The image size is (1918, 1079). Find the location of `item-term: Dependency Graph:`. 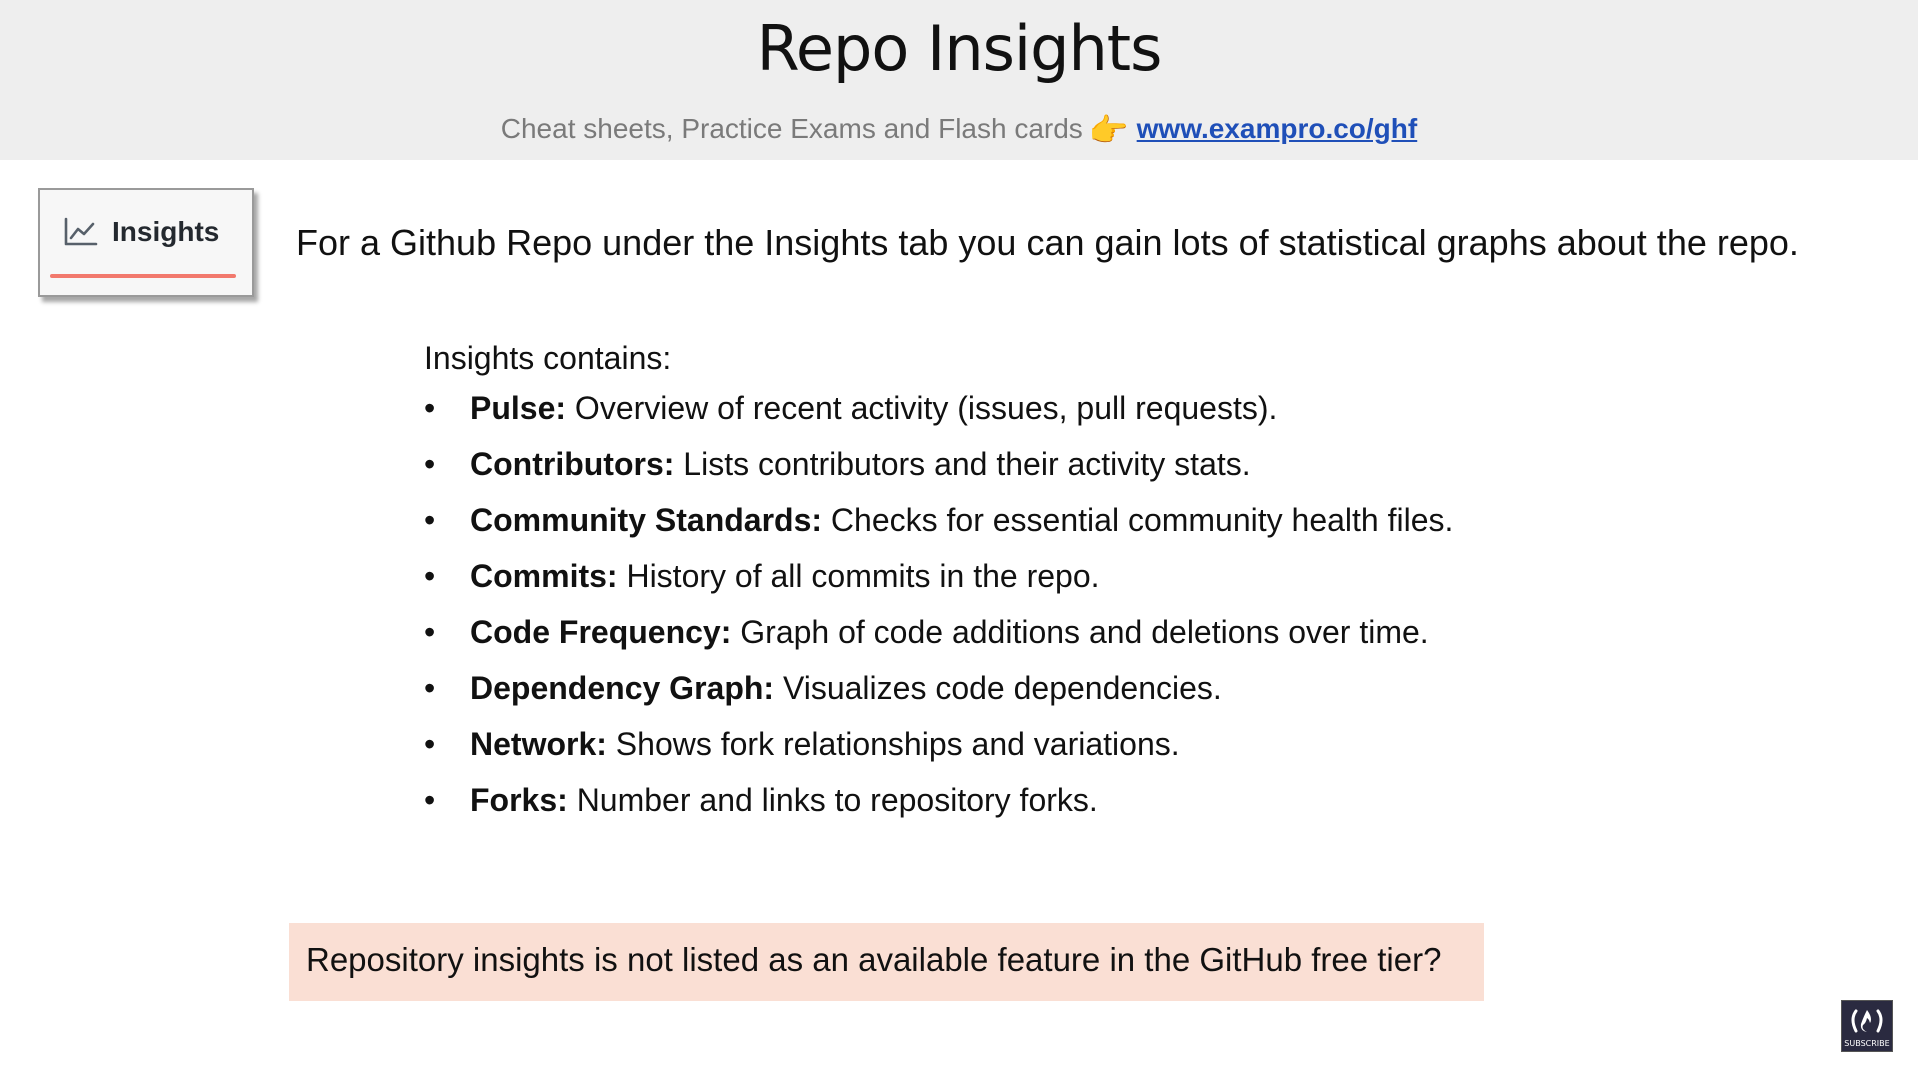

item-term: Dependency Graph: is located at coordinates (622, 688).